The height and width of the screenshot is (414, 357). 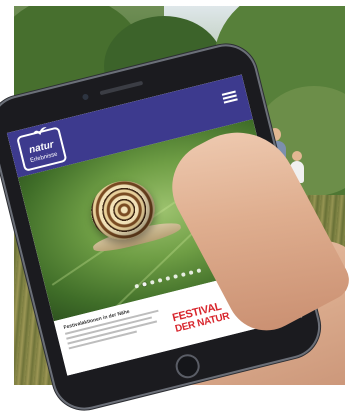 I want to click on hamburger-menu-icon, so click(x=229, y=97).